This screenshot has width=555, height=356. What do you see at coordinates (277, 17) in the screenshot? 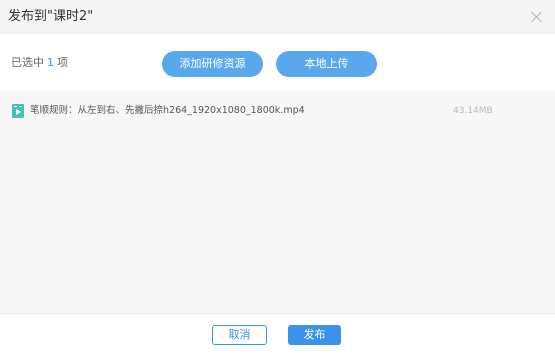
I see `dialog-header: 发布到"课时2"` at bounding box center [277, 17].